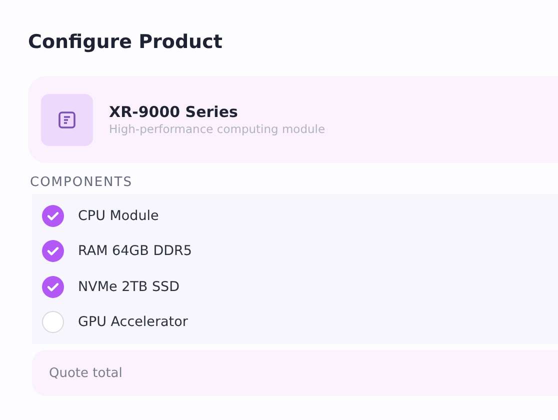 This screenshot has height=420, width=558. I want to click on section-heading: COMPONENTS, so click(82, 182).